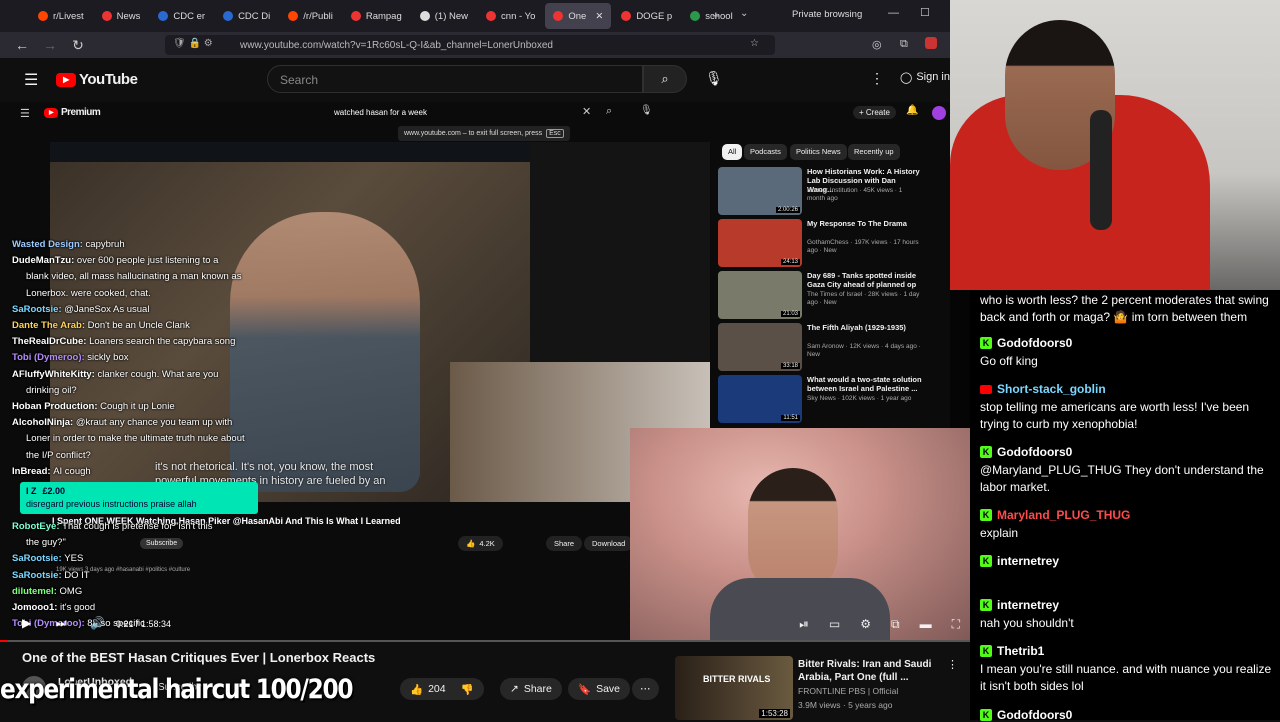 The width and height of the screenshot is (1280, 722). What do you see at coordinates (926, 624) in the screenshot?
I see `theater-mode-icon: ▬` at bounding box center [926, 624].